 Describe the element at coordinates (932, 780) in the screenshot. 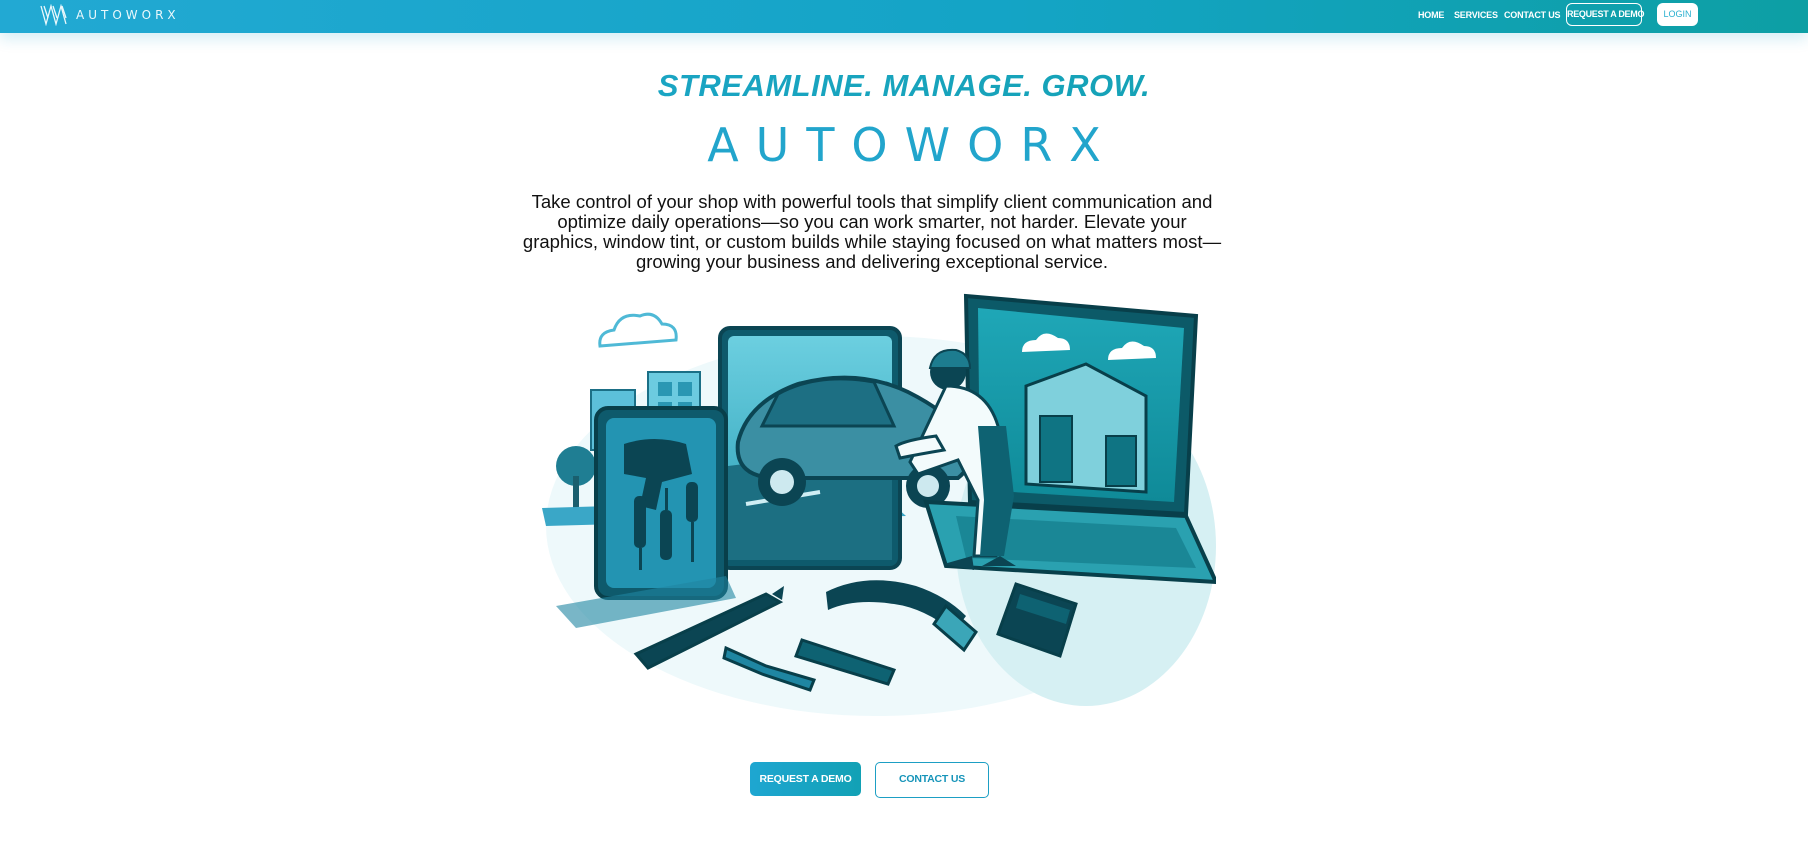

I see `contact-us-button: CONTACT US` at that location.